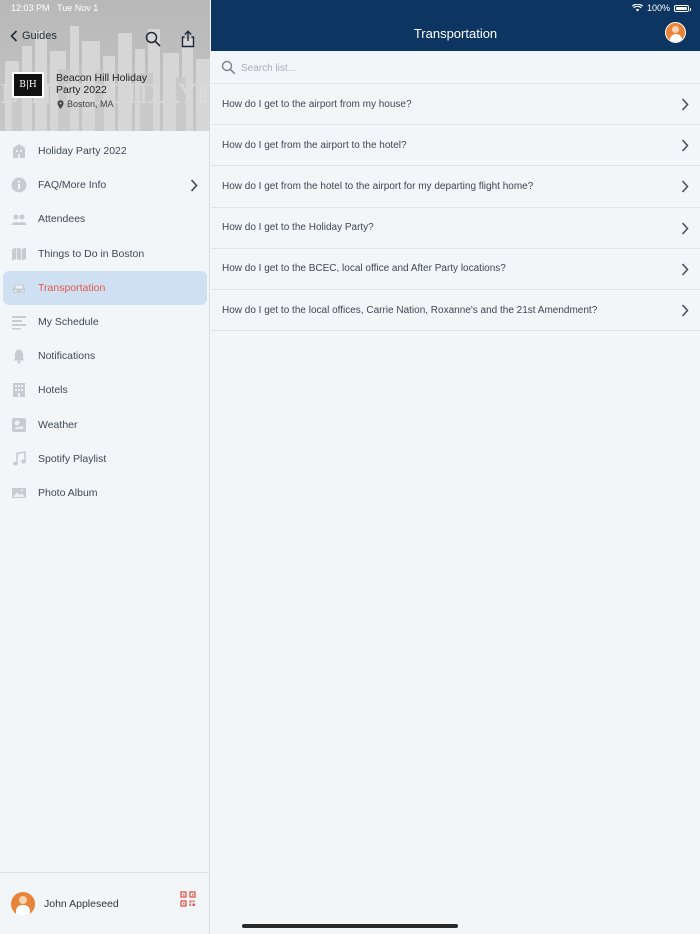  What do you see at coordinates (53, 390) in the screenshot?
I see `sidebar-item-label: Hotels` at bounding box center [53, 390].